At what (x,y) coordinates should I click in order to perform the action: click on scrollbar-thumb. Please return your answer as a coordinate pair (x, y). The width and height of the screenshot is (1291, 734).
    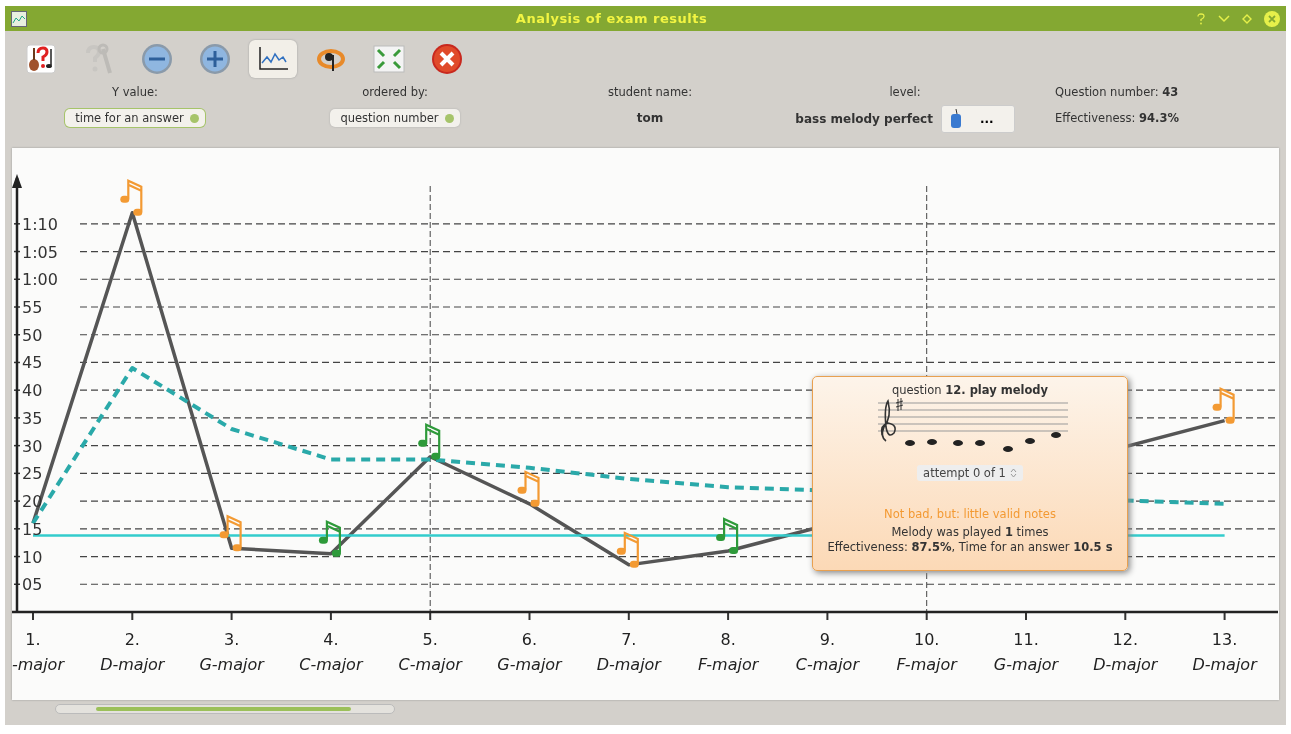
    Looking at the image, I should click on (223, 709).